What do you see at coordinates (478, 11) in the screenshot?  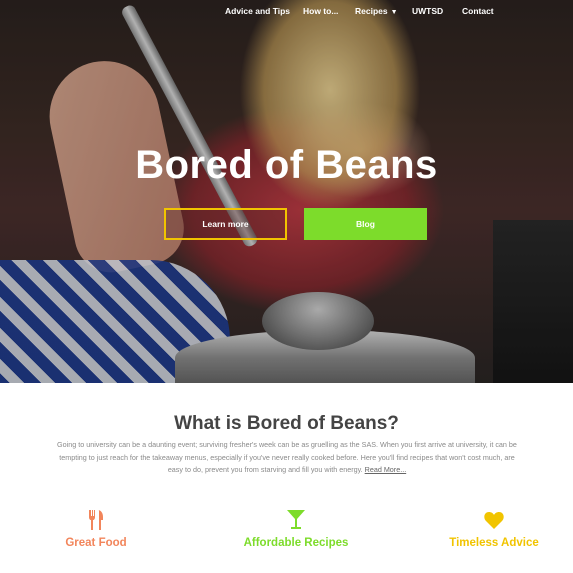 I see `nav-contact: Contact` at bounding box center [478, 11].